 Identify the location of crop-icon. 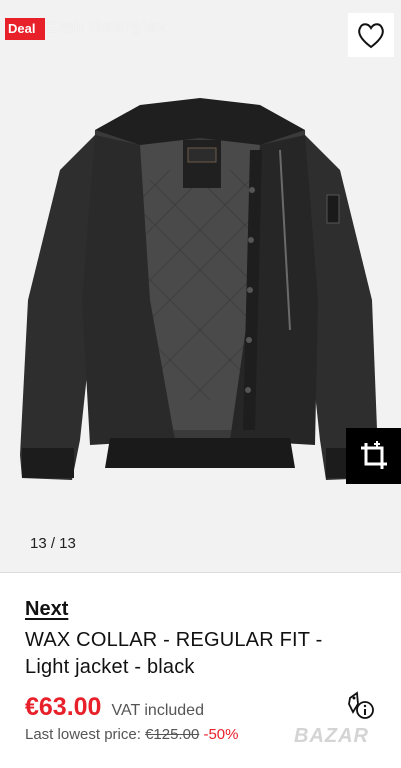
(373, 455).